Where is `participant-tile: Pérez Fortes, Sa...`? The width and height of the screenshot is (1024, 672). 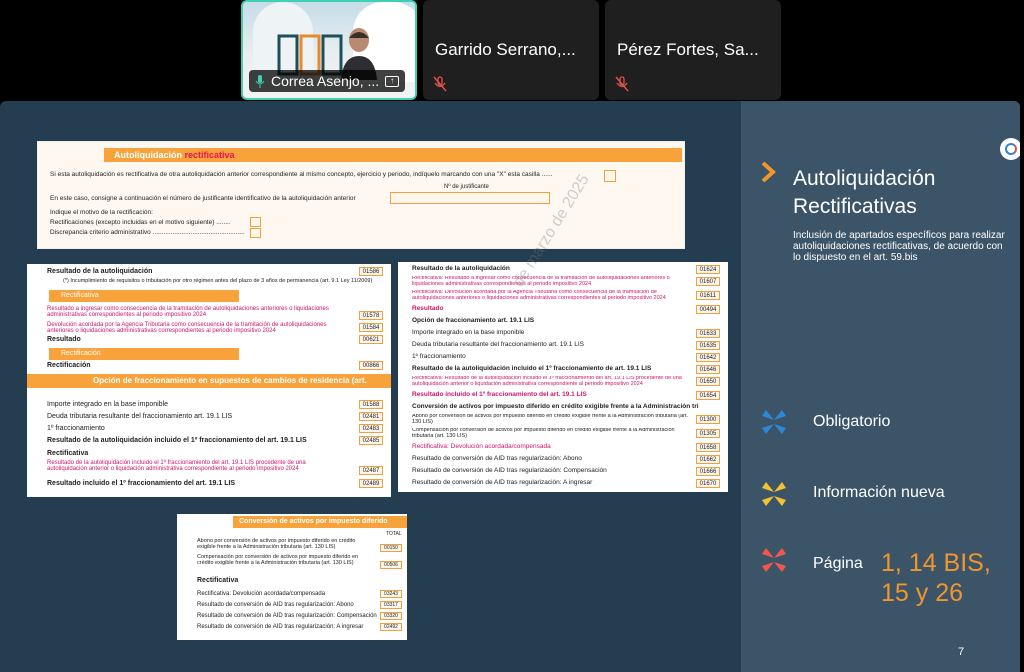
participant-tile: Pérez Fortes, Sa... is located at coordinates (693, 50).